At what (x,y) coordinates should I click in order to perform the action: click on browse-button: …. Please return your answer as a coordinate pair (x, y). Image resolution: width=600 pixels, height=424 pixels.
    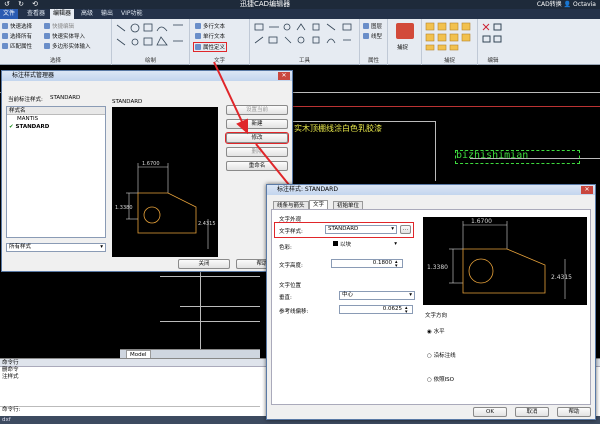
    Looking at the image, I should click on (405, 229).